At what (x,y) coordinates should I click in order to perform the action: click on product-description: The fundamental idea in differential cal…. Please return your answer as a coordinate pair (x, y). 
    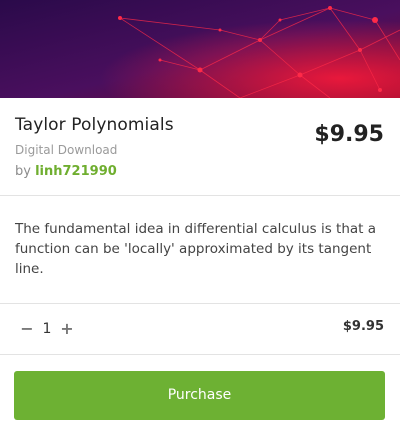
    Looking at the image, I should click on (196, 249).